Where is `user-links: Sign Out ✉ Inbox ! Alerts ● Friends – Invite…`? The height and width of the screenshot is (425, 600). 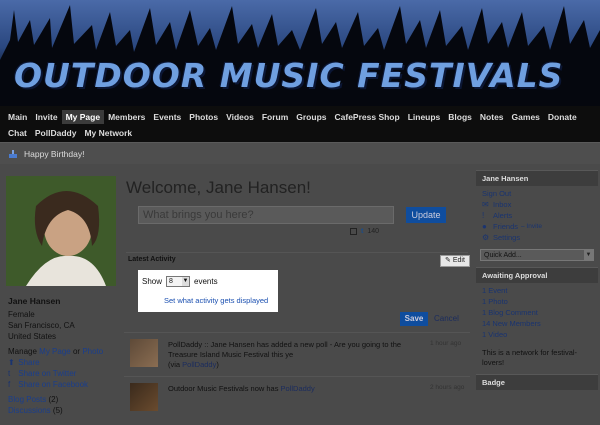 user-links: Sign Out ✉ Inbox ! Alerts ● Friends – Invite… is located at coordinates (537, 215).